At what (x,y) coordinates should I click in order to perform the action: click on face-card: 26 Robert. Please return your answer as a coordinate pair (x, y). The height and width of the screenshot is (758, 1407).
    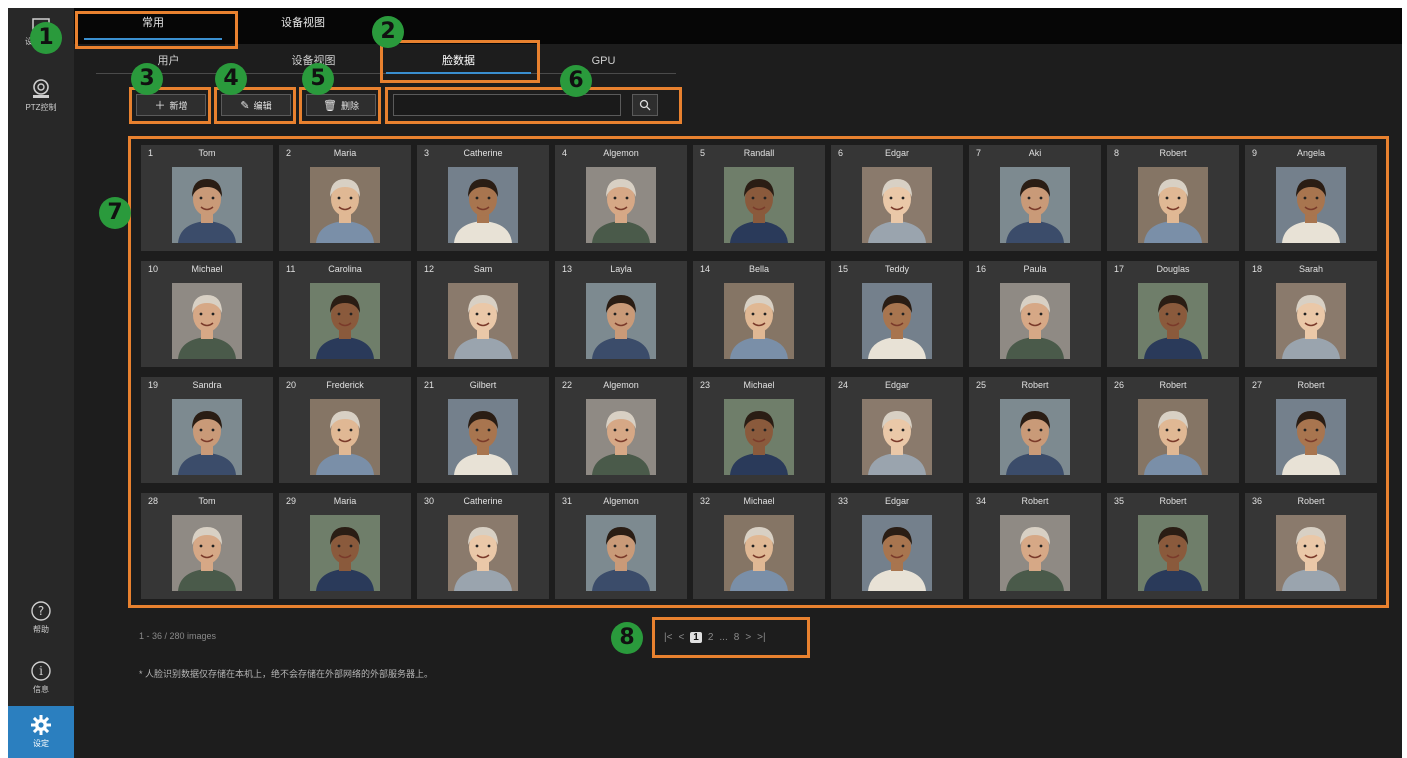
    Looking at the image, I should click on (1173, 430).